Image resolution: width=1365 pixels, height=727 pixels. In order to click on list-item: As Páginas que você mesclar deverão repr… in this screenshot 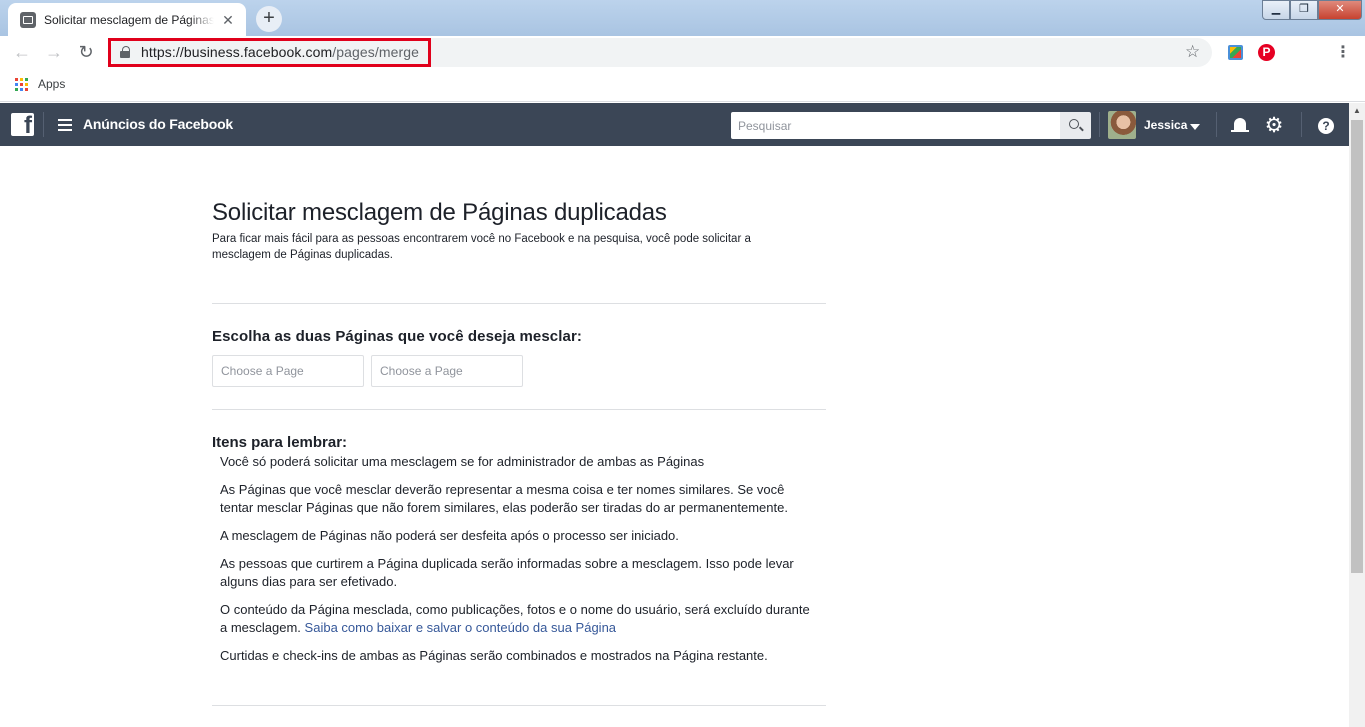, I will do `click(504, 498)`.